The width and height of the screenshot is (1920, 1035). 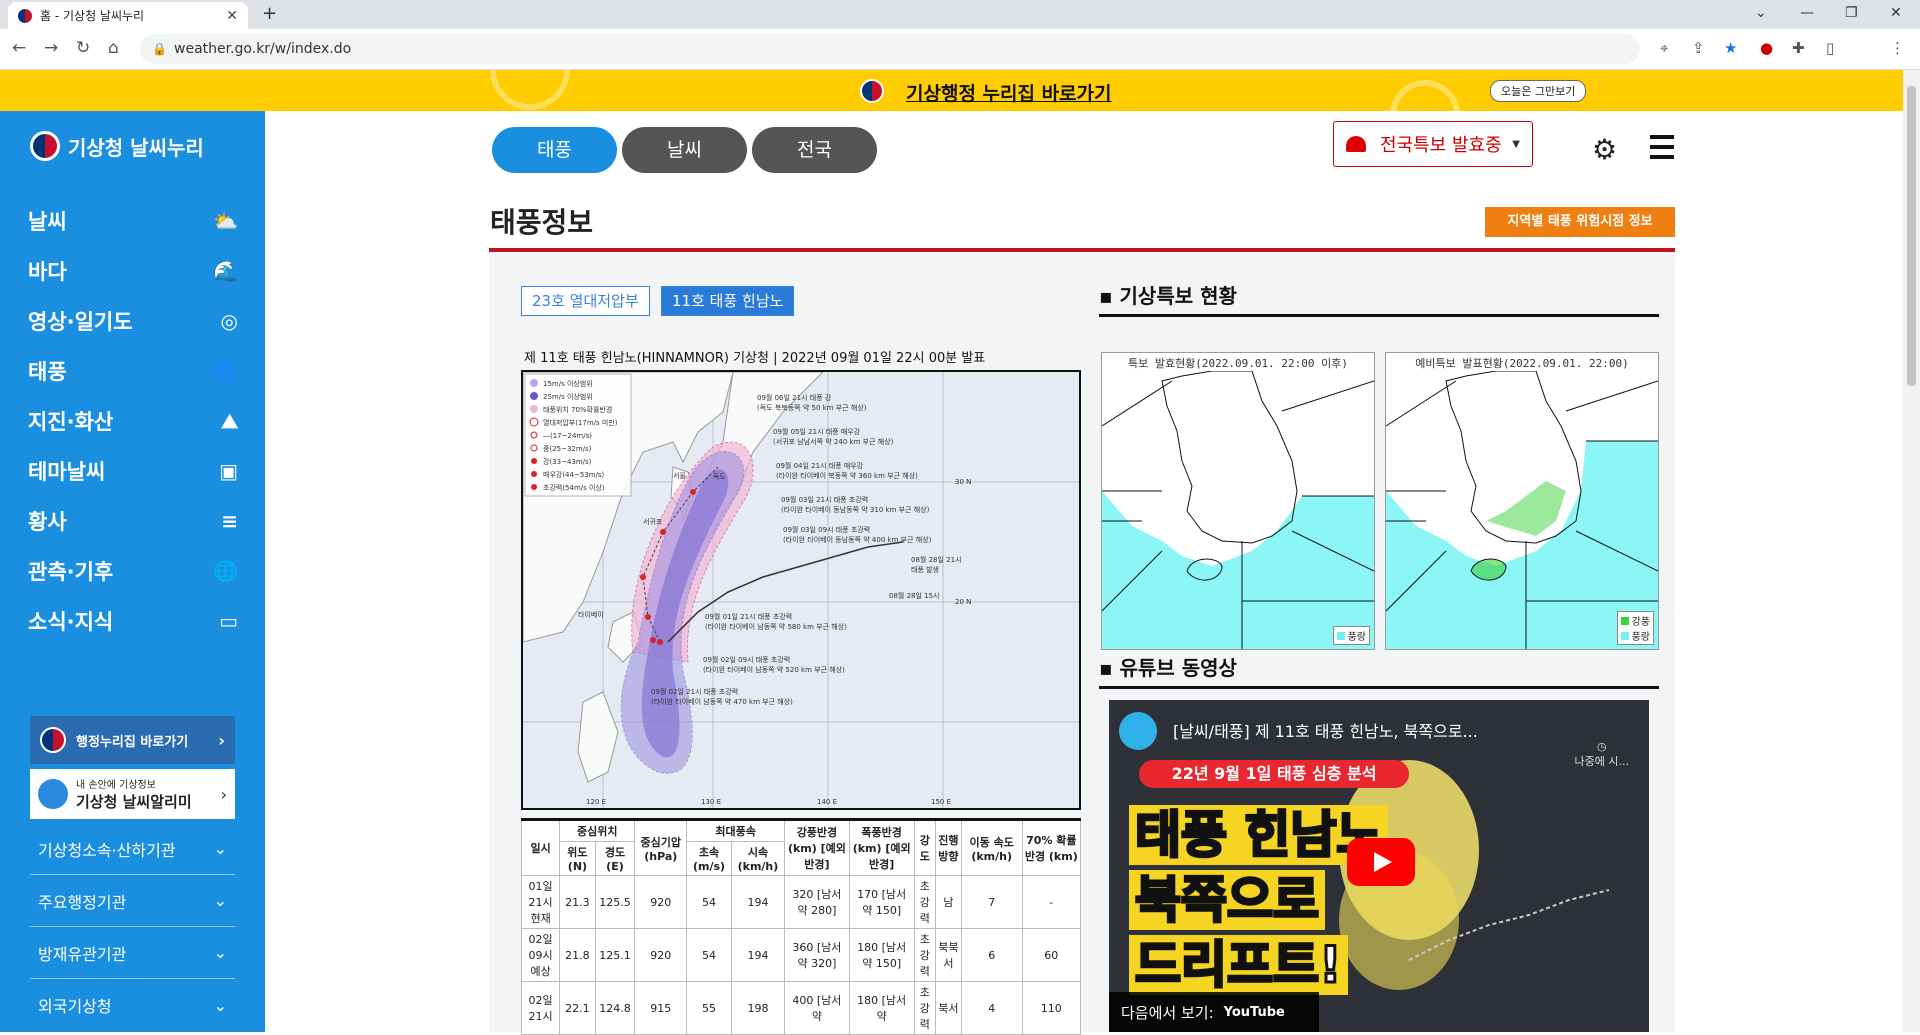 What do you see at coordinates (1425, 95) in the screenshot?
I see `decor-circle` at bounding box center [1425, 95].